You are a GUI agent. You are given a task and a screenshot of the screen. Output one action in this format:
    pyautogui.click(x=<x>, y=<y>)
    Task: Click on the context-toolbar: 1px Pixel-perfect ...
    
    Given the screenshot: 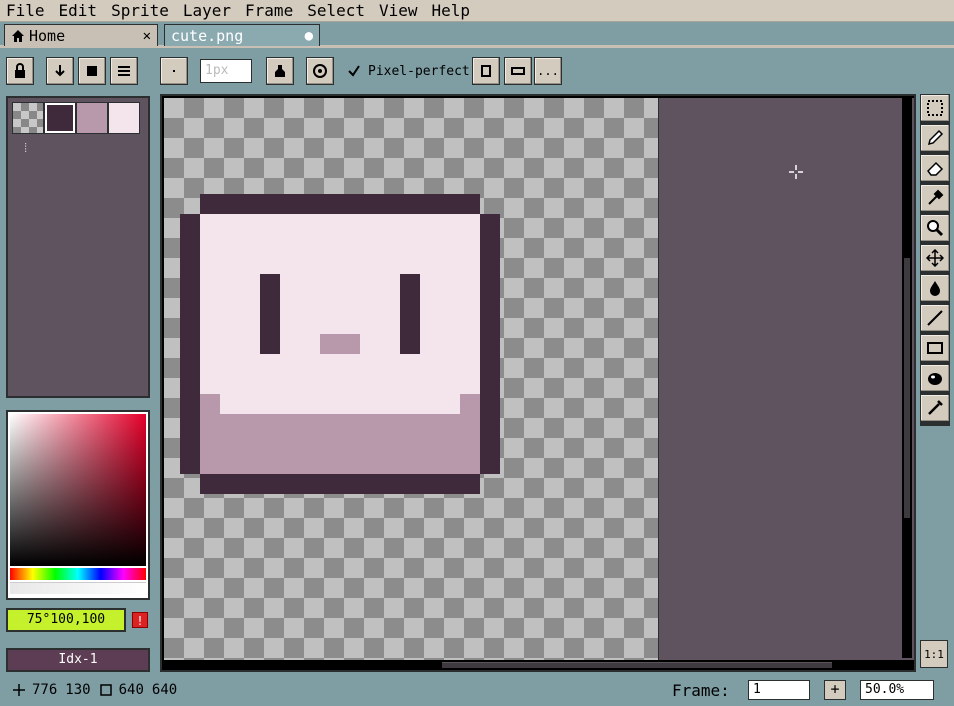 What is the action you would take?
    pyautogui.click(x=477, y=71)
    